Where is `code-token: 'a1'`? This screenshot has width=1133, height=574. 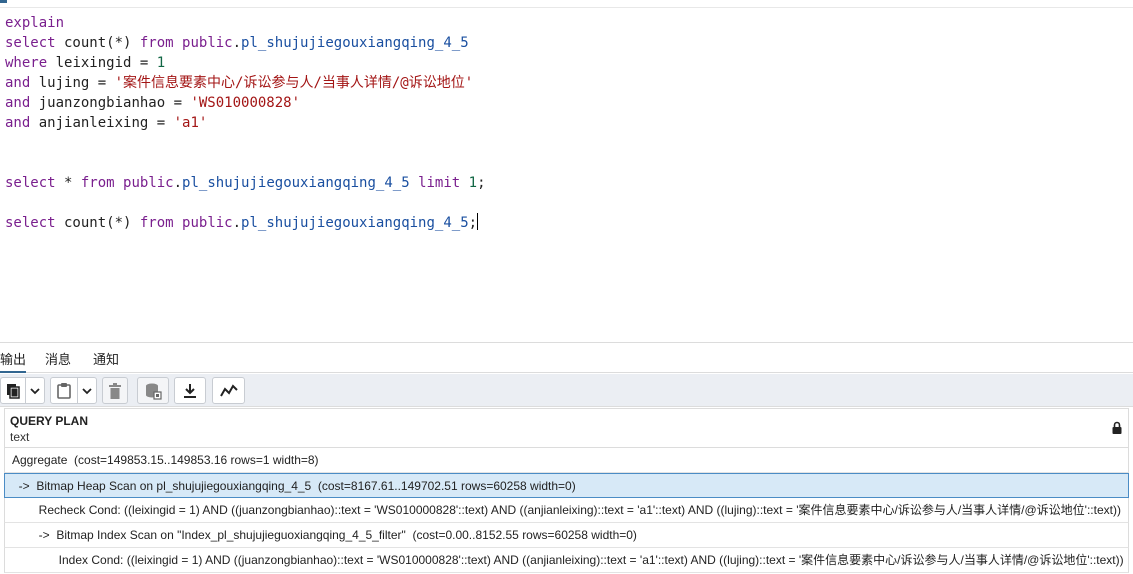
code-token: 'a1' is located at coordinates (190, 123).